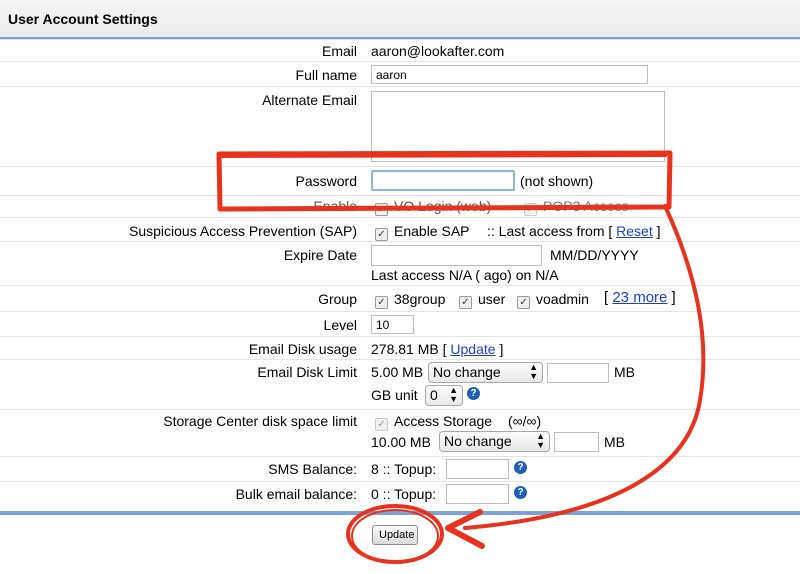  I want to click on row-full-name: Full name, so click(400, 74).